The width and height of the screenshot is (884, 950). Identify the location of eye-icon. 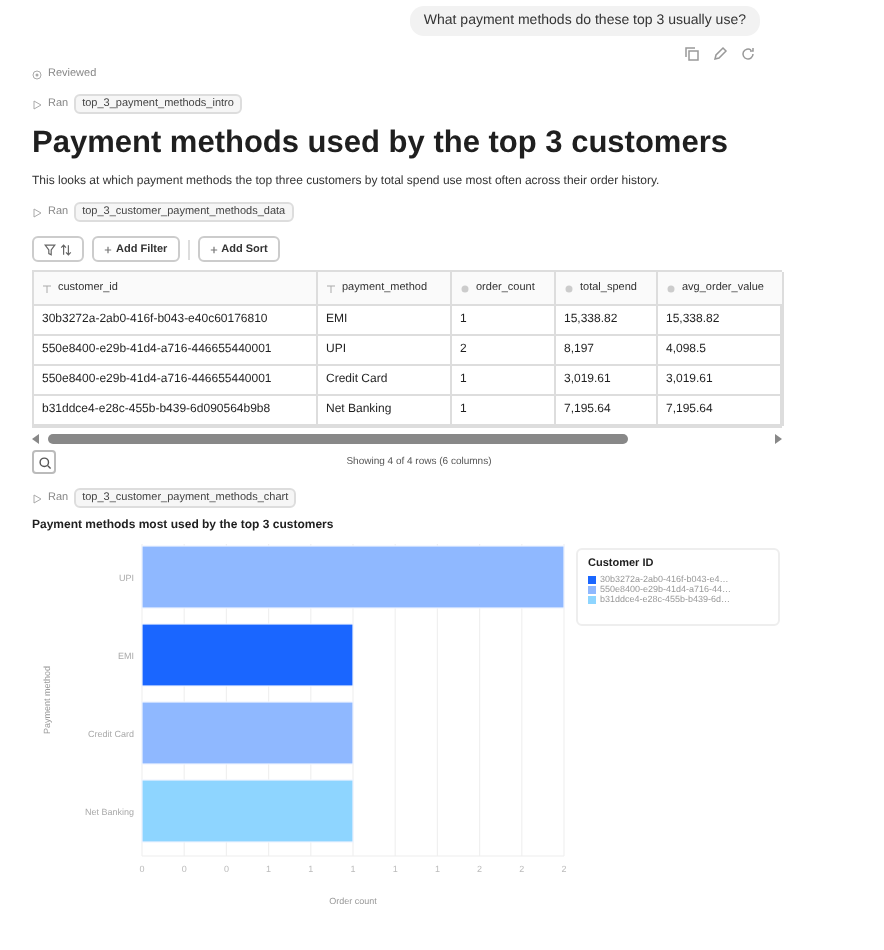
(37, 74).